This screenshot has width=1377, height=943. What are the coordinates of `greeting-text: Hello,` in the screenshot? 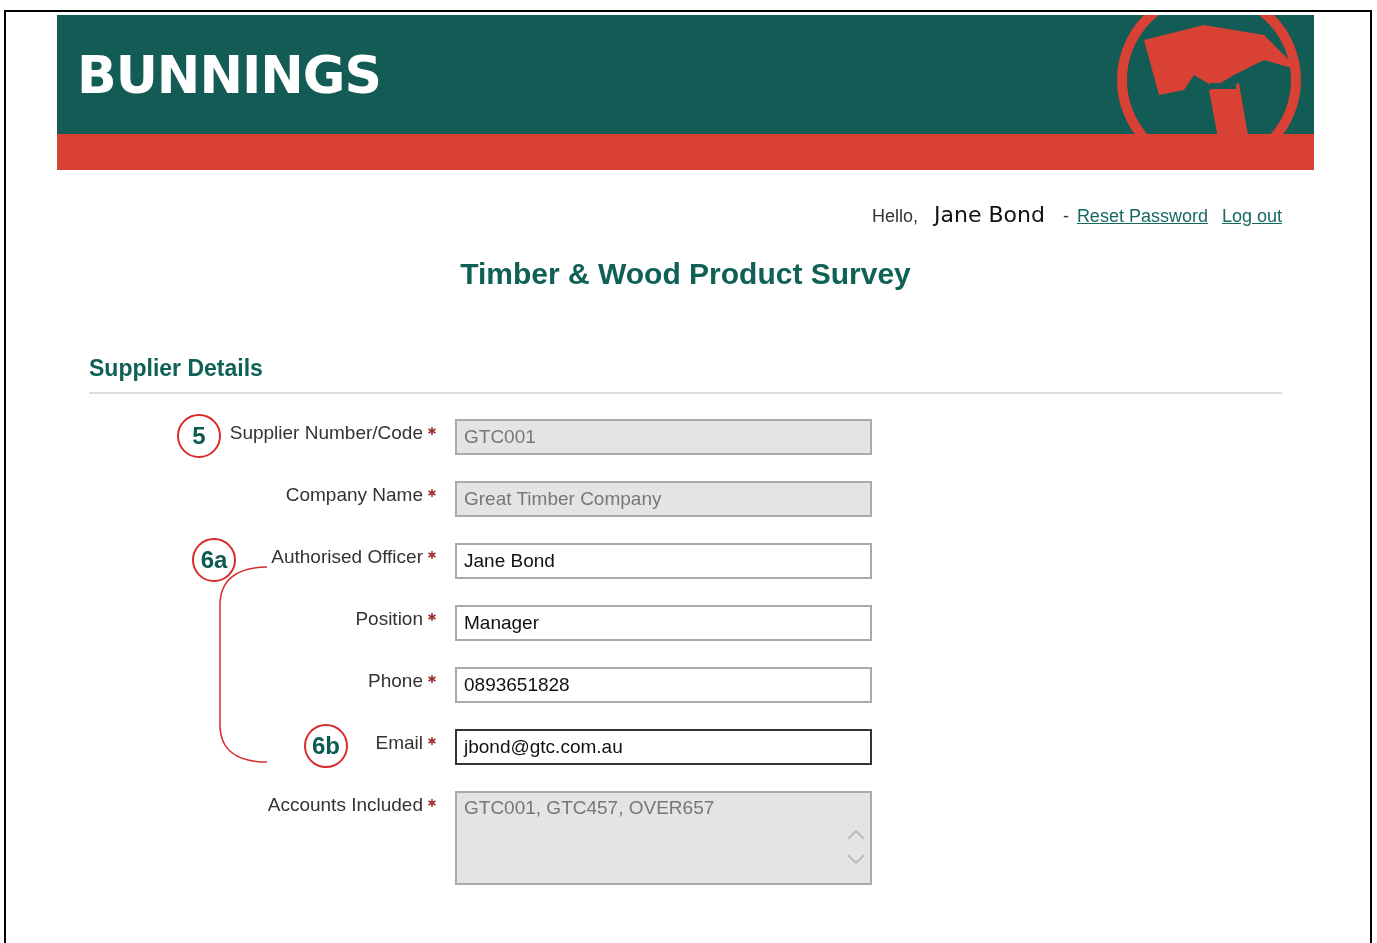 It's located at (894, 216).